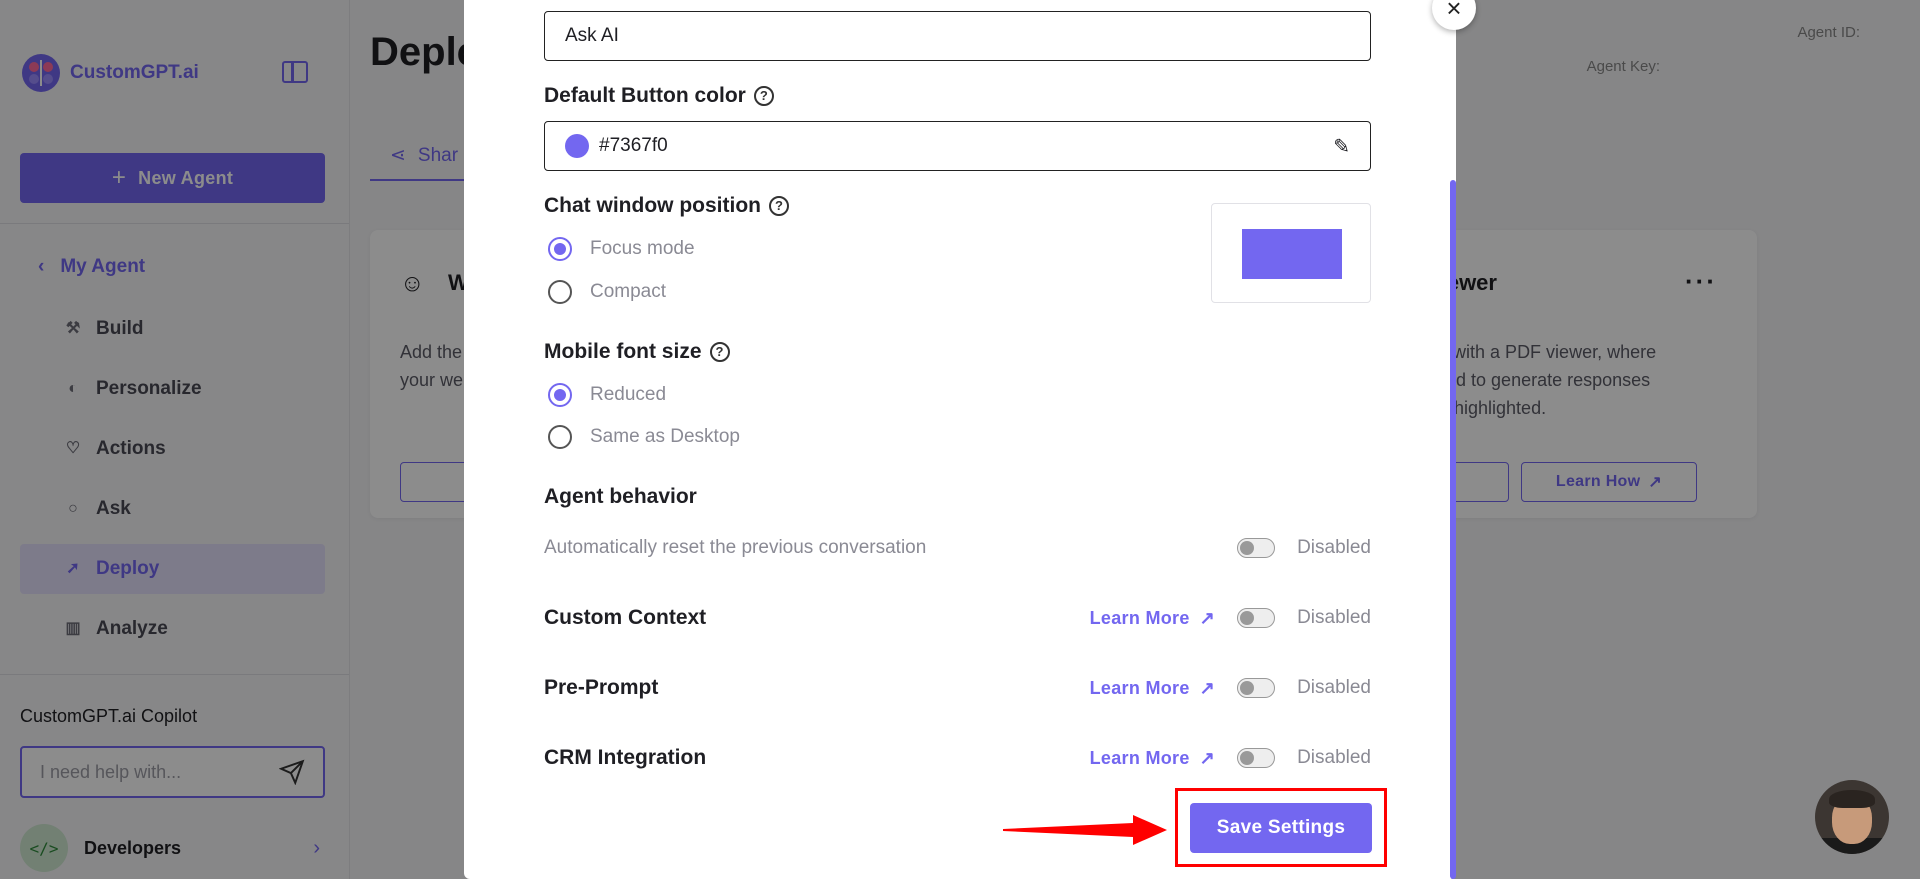 Image resolution: width=1920 pixels, height=879 pixels. I want to click on support-avatar, so click(1852, 817).